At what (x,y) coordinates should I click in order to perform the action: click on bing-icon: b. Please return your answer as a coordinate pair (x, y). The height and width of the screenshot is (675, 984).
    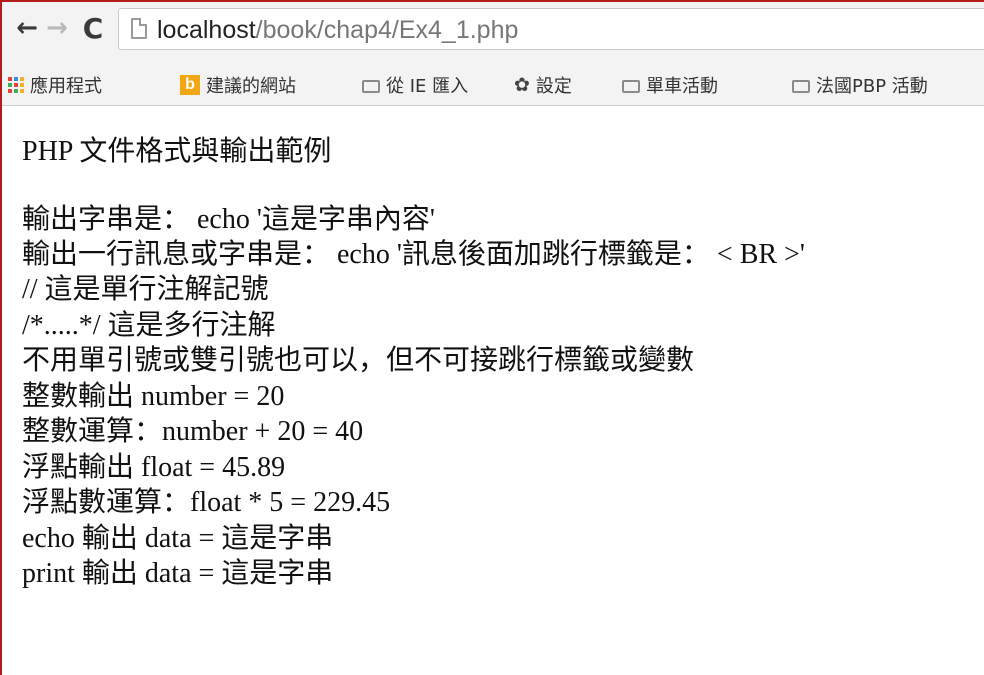
    Looking at the image, I should click on (190, 85).